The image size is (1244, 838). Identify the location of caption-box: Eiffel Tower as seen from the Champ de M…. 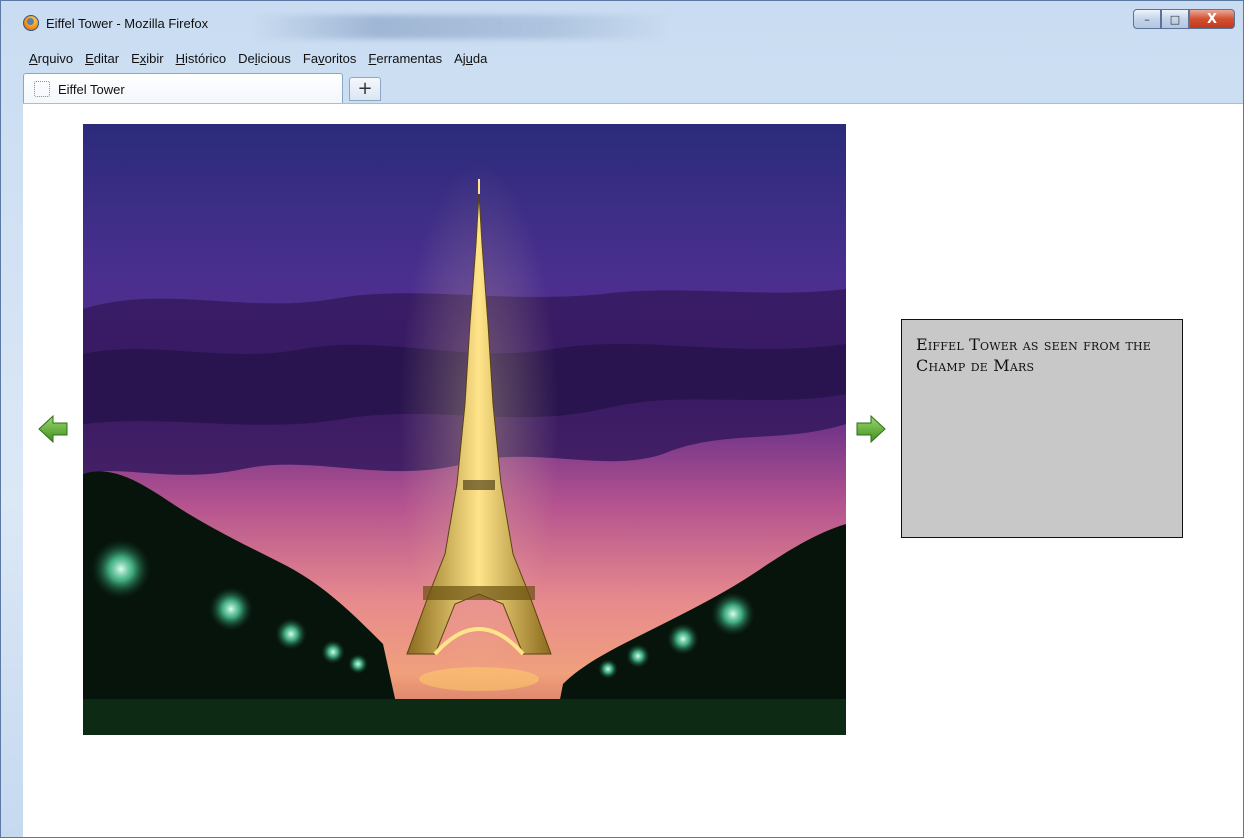
(1042, 428).